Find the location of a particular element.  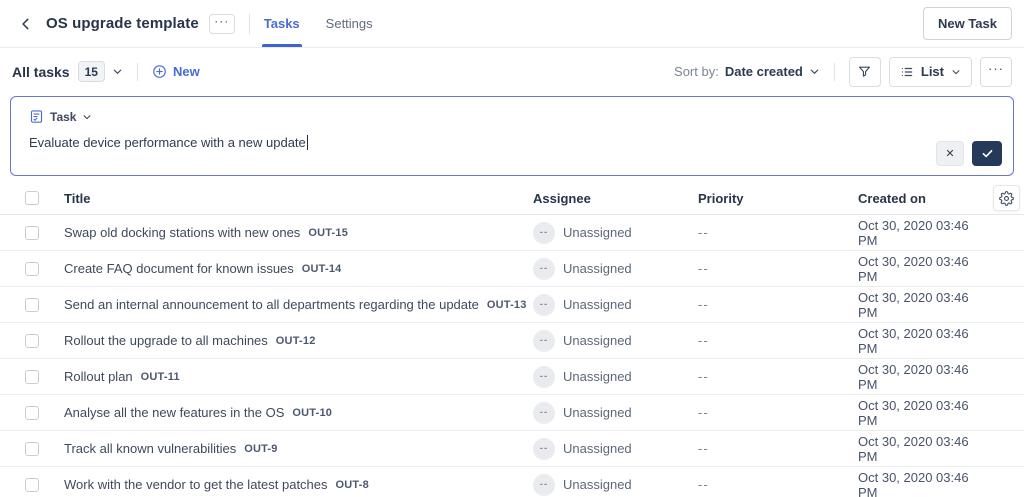

list-icon is located at coordinates (907, 71).